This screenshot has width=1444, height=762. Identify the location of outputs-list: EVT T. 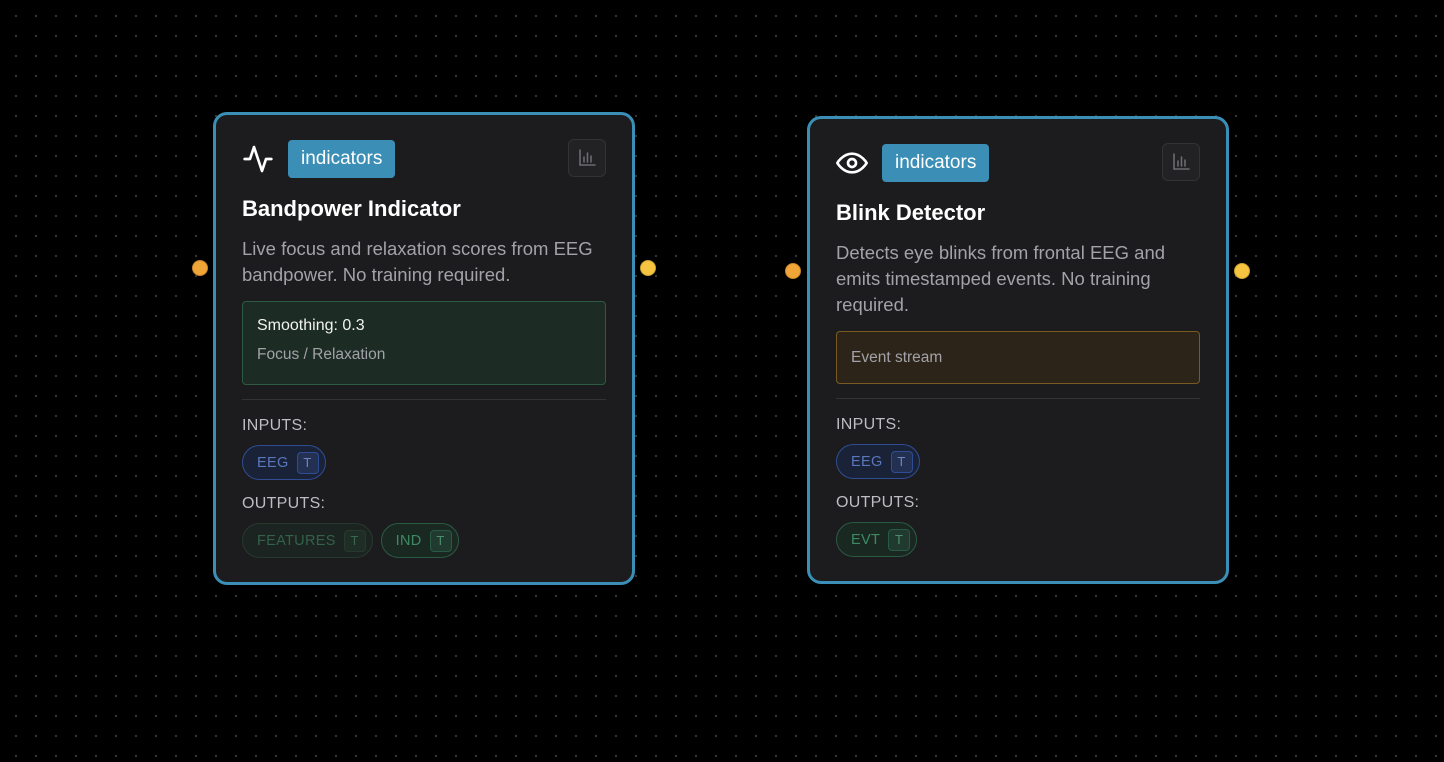
(1018, 539).